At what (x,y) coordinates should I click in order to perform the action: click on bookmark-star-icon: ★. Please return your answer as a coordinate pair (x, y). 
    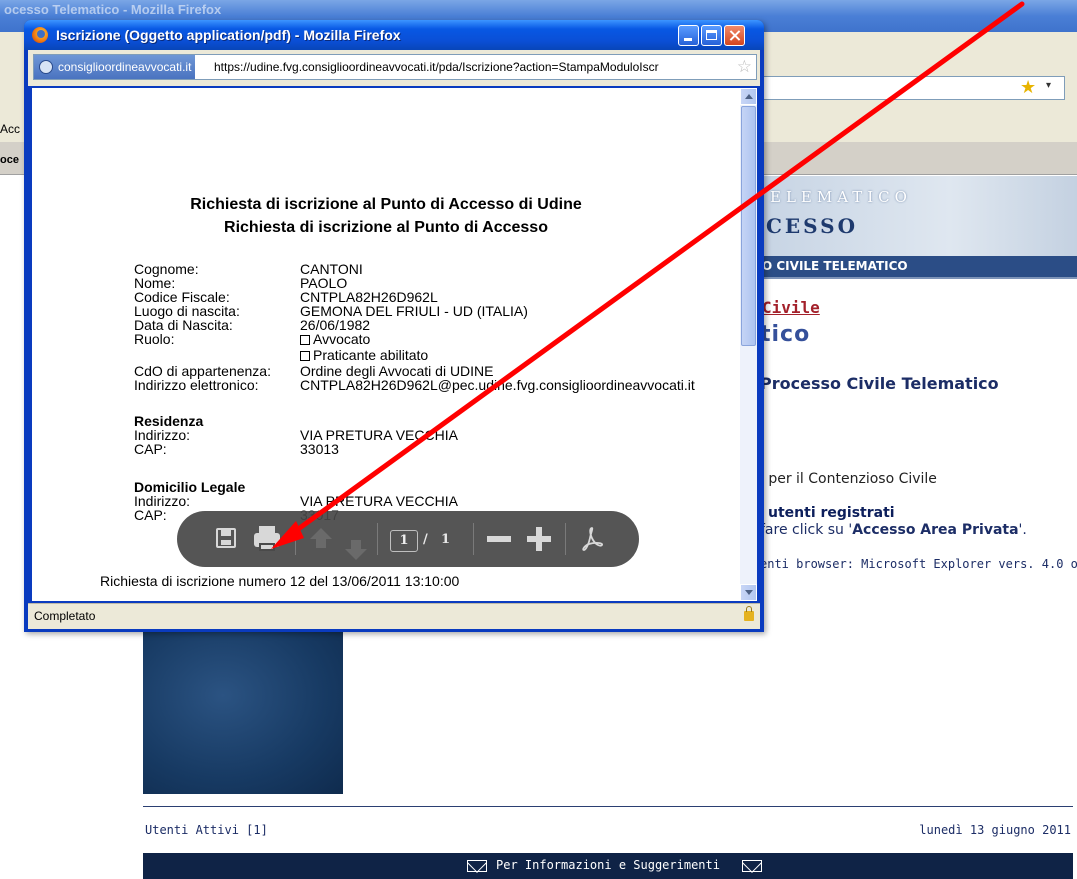
    Looking at the image, I should click on (1028, 88).